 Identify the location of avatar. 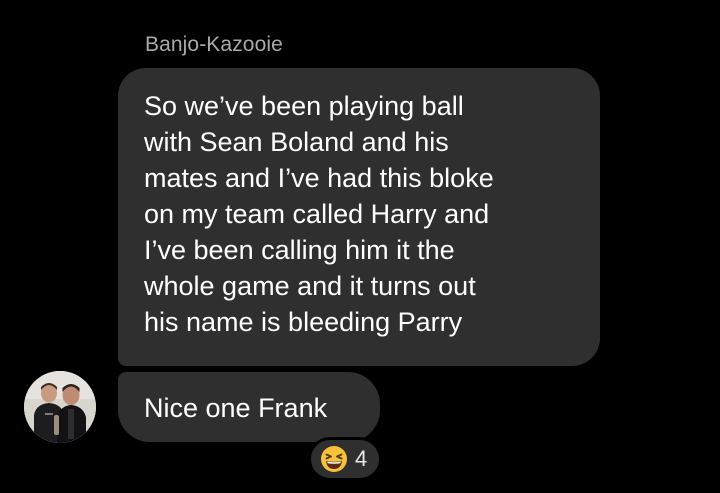
(60, 407).